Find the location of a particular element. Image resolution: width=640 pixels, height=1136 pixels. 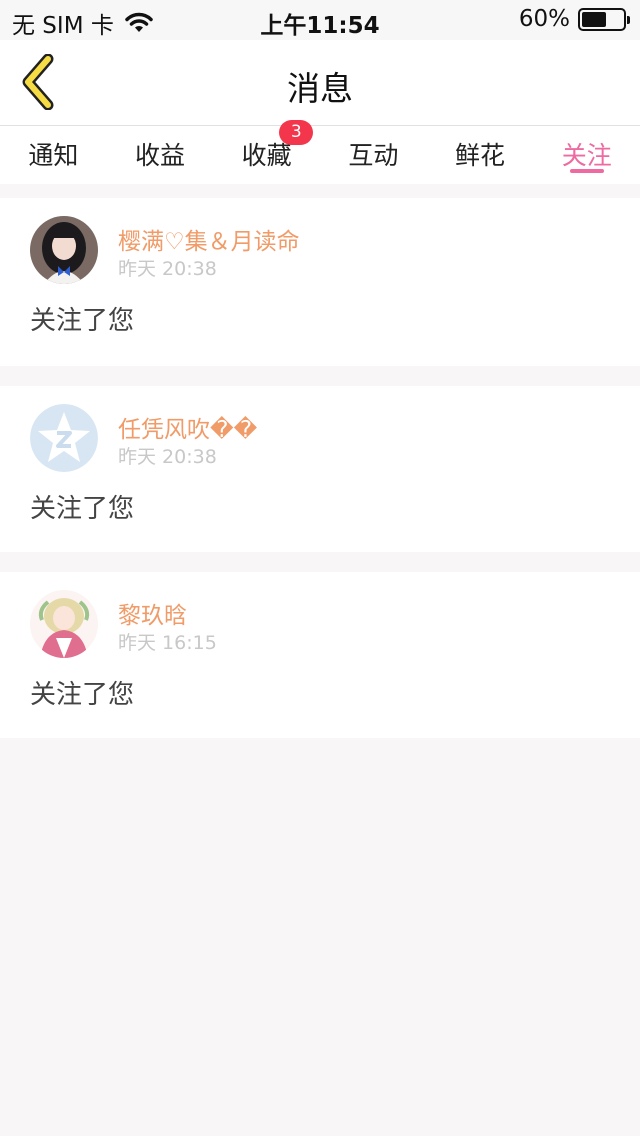

tab-notifications: 通知 is located at coordinates (53, 155).